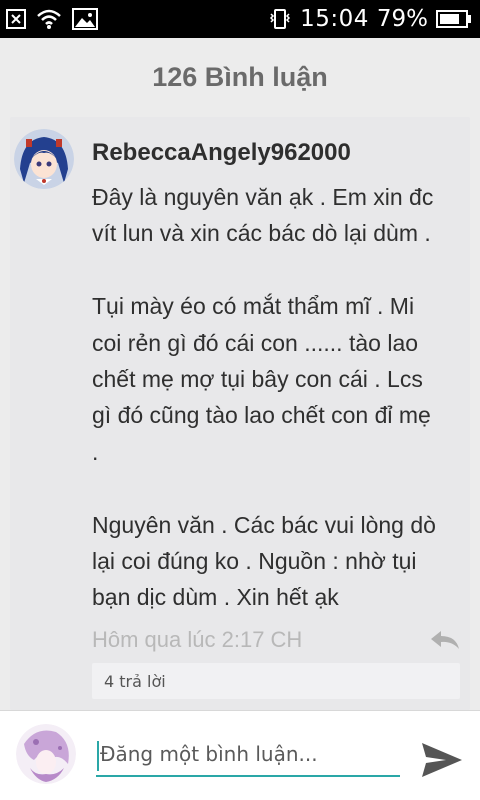 This screenshot has width=480, height=800. What do you see at coordinates (453, 19) in the screenshot?
I see `battery-icon` at bounding box center [453, 19].